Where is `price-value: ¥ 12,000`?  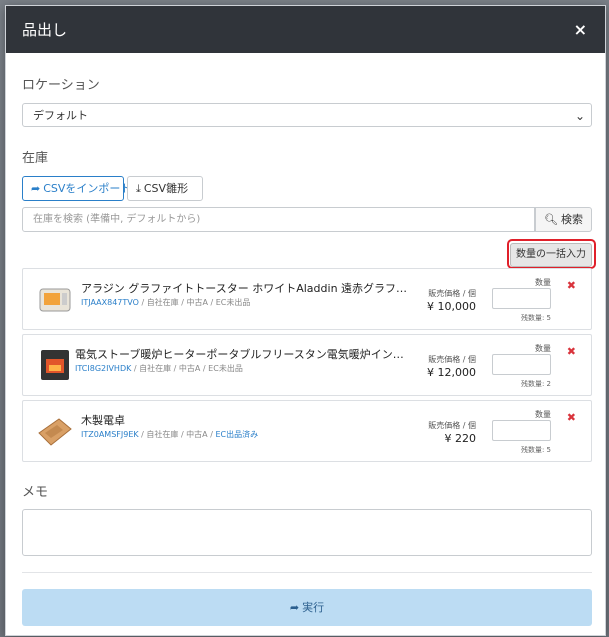
price-value: ¥ 12,000 is located at coordinates (451, 372).